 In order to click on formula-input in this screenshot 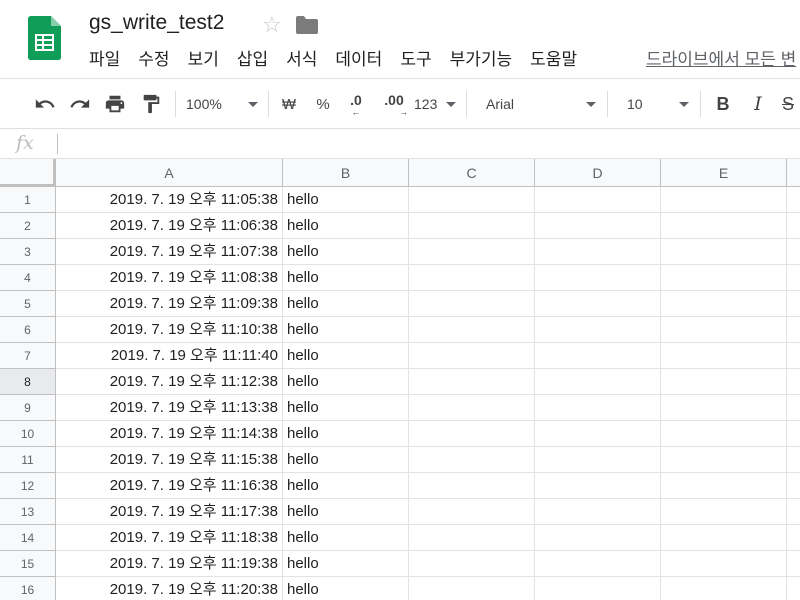, I will do `click(431, 144)`.